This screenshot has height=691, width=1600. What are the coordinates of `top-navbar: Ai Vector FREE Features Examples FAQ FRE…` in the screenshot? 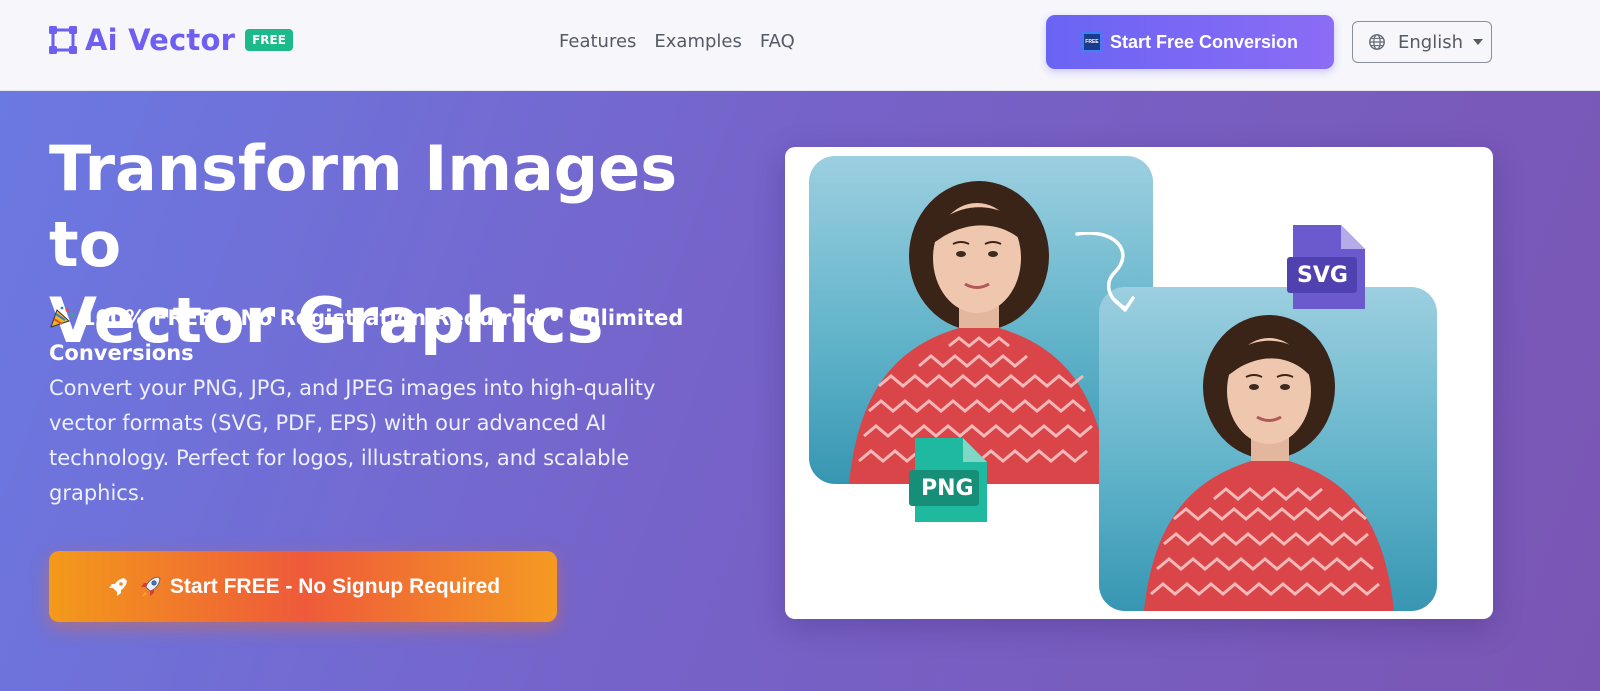 It's located at (800, 45).